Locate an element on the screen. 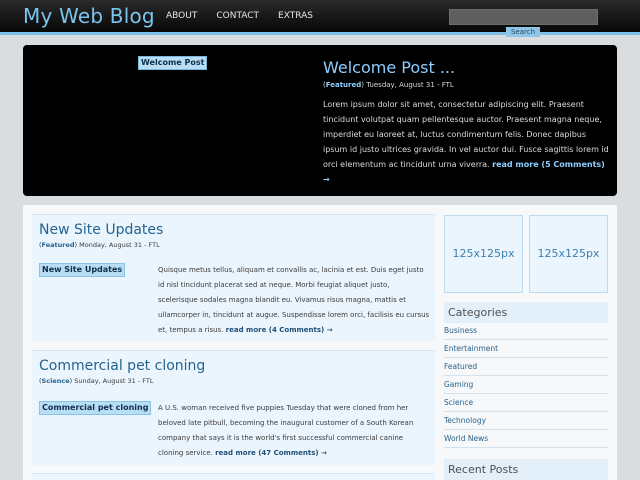 The width and height of the screenshot is (640, 480). site-title: My Web Blog is located at coordinates (89, 16).